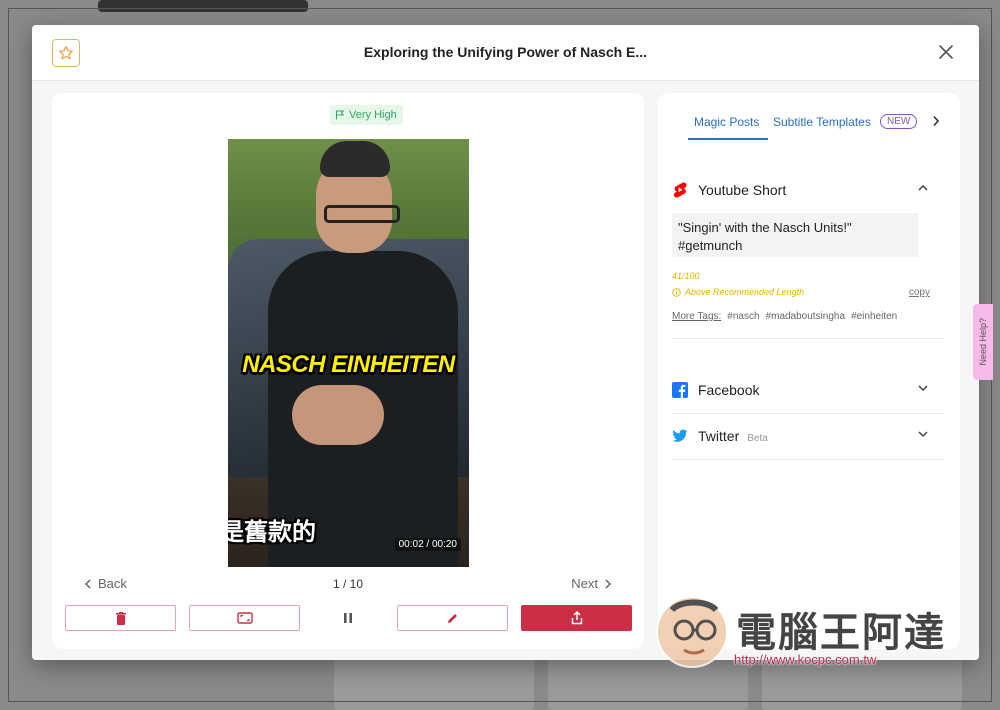  Describe the element at coordinates (808, 292) in the screenshot. I see `length-warning: Above Recommended Length` at that location.